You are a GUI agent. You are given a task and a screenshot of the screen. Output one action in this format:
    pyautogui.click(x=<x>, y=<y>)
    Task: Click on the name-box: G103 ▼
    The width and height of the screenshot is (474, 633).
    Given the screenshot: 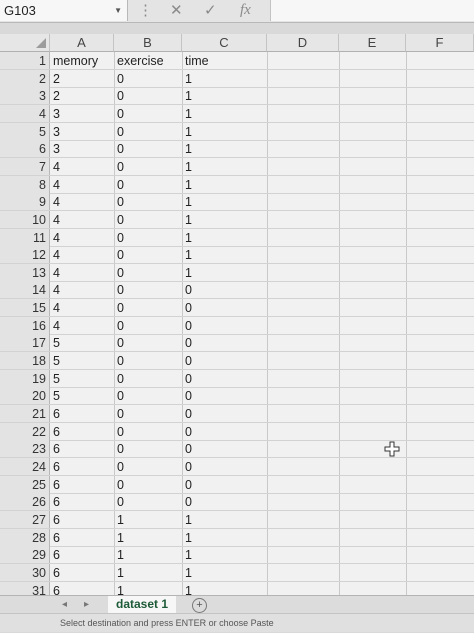 What is the action you would take?
    pyautogui.click(x=64, y=10)
    